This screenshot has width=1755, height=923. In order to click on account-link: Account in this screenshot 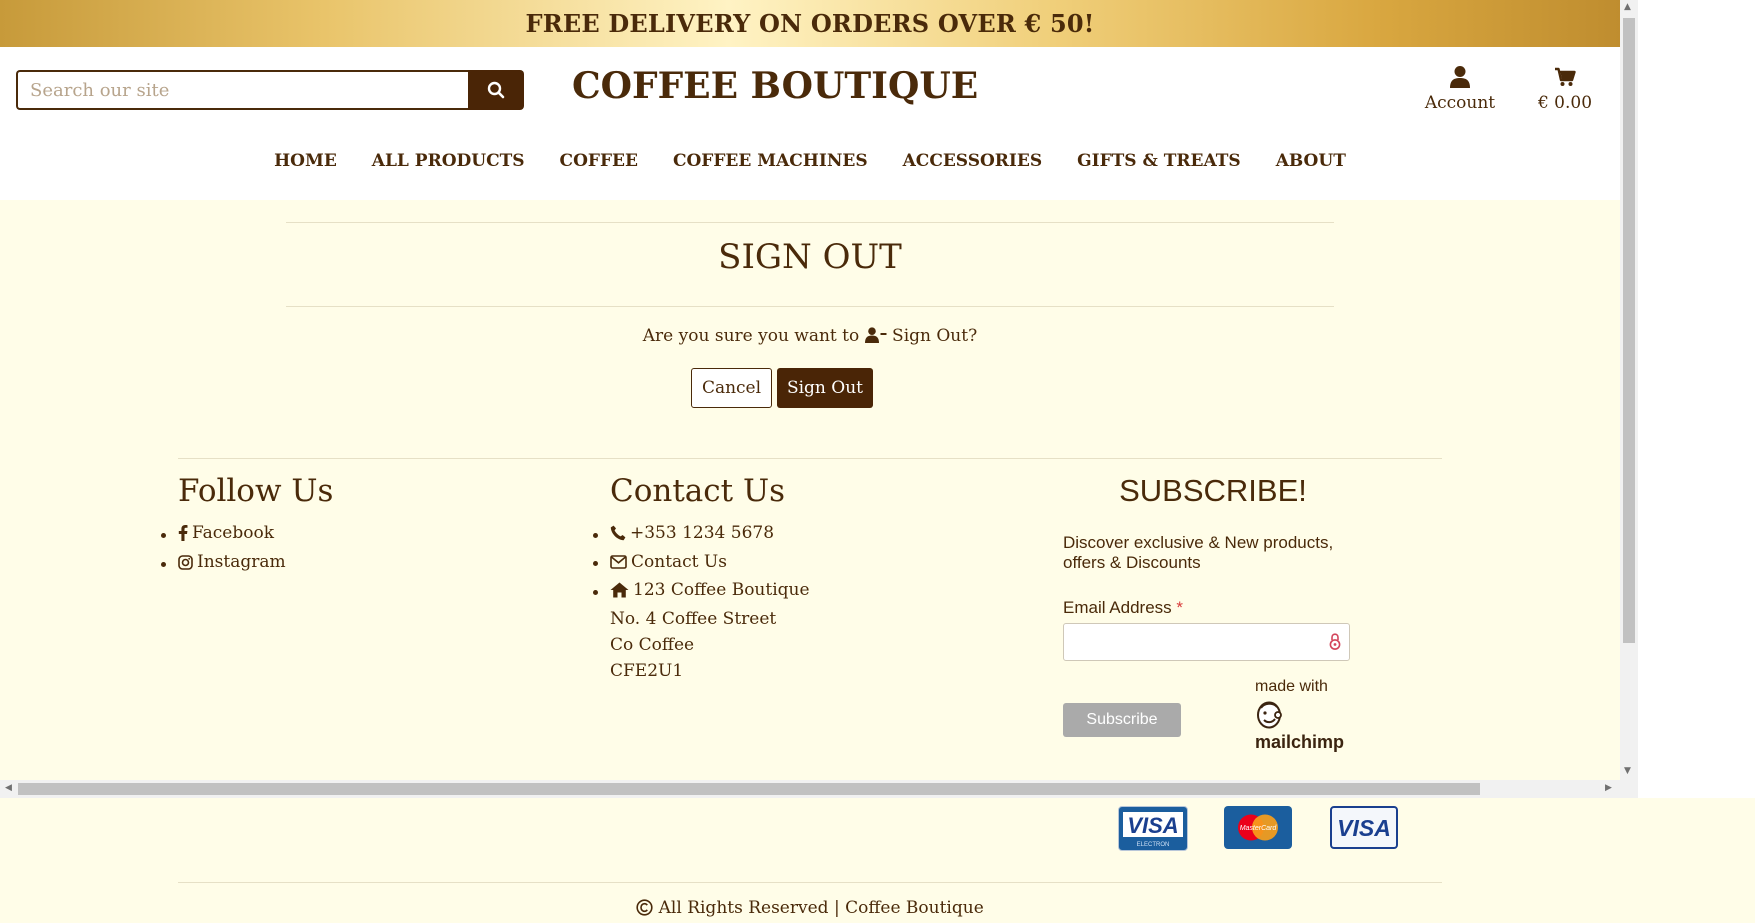, I will do `click(1460, 88)`.